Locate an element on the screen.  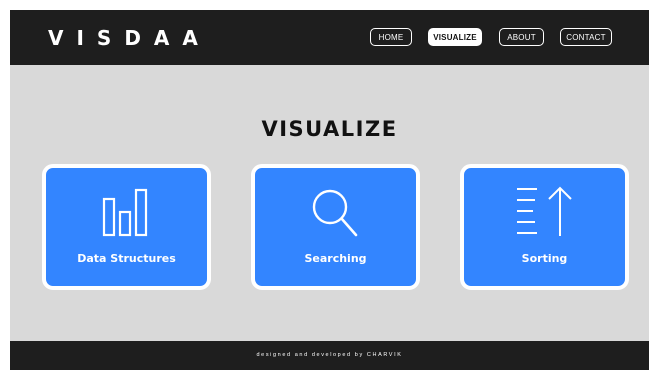
sorting-card: Sorting is located at coordinates (544, 227).